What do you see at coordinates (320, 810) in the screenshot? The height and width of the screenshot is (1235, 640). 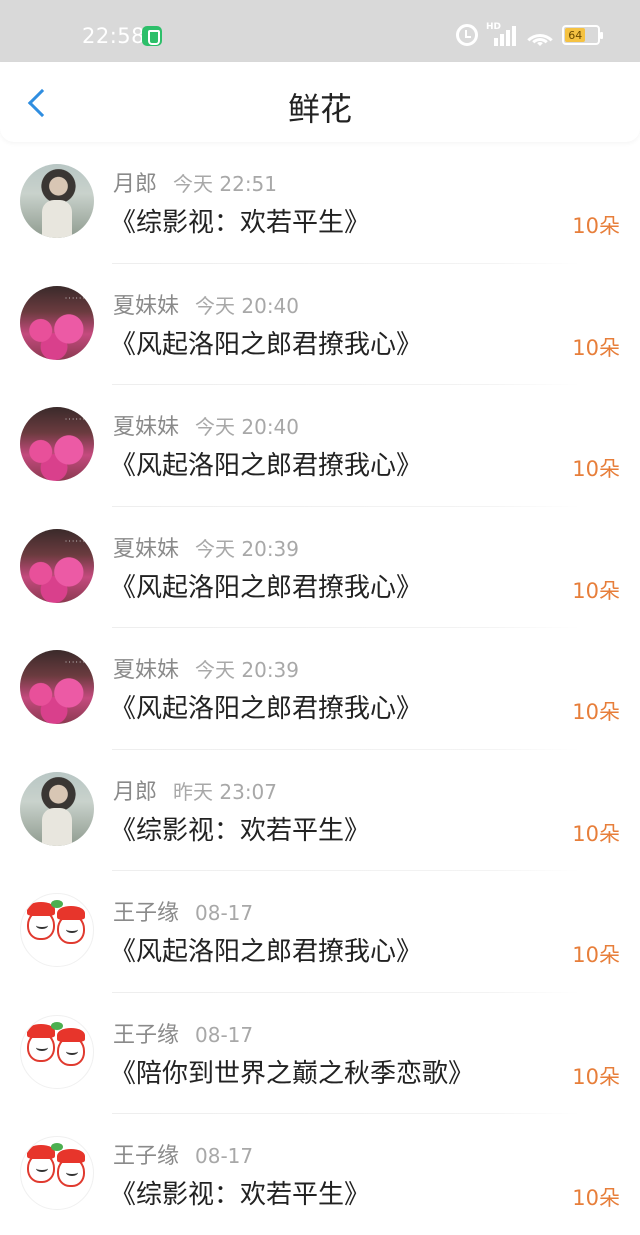 I see `list-item: 月郎 昨天 23:07 《综影视：欢若平生》 10朵` at bounding box center [320, 810].